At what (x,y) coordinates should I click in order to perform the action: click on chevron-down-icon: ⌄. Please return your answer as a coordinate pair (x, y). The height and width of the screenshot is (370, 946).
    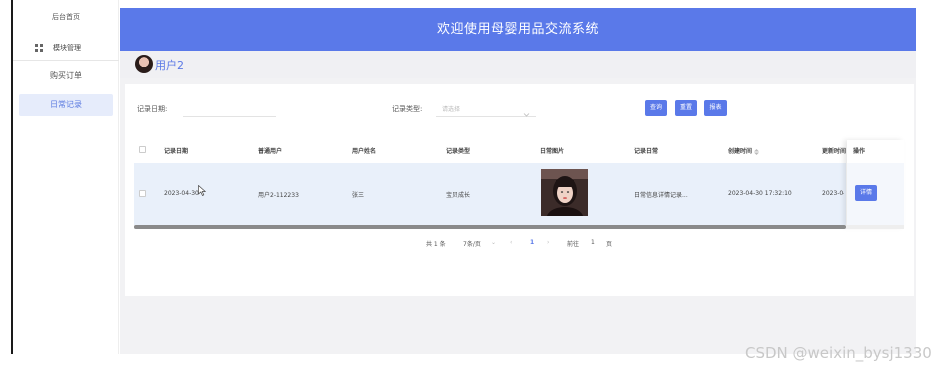
    Looking at the image, I should click on (494, 242).